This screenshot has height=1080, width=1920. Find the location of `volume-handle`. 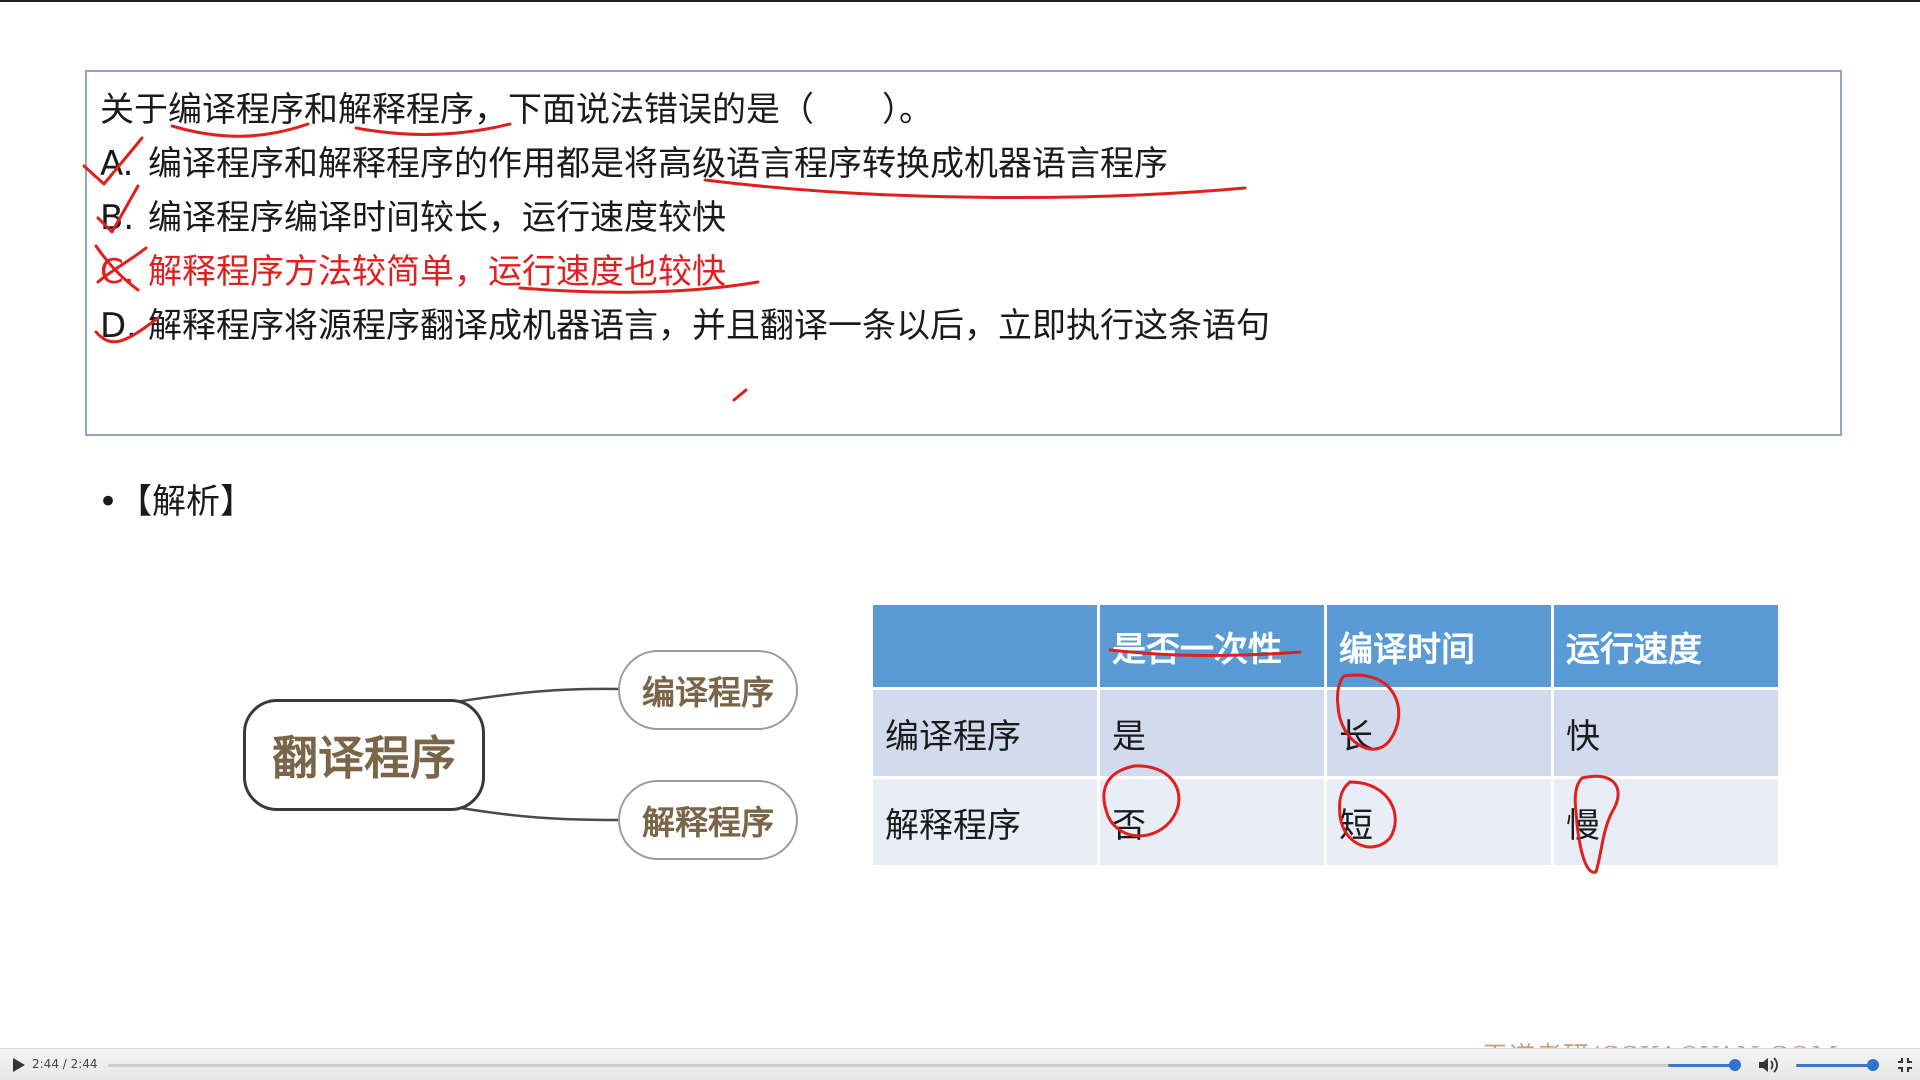

volume-handle is located at coordinates (1873, 1065).